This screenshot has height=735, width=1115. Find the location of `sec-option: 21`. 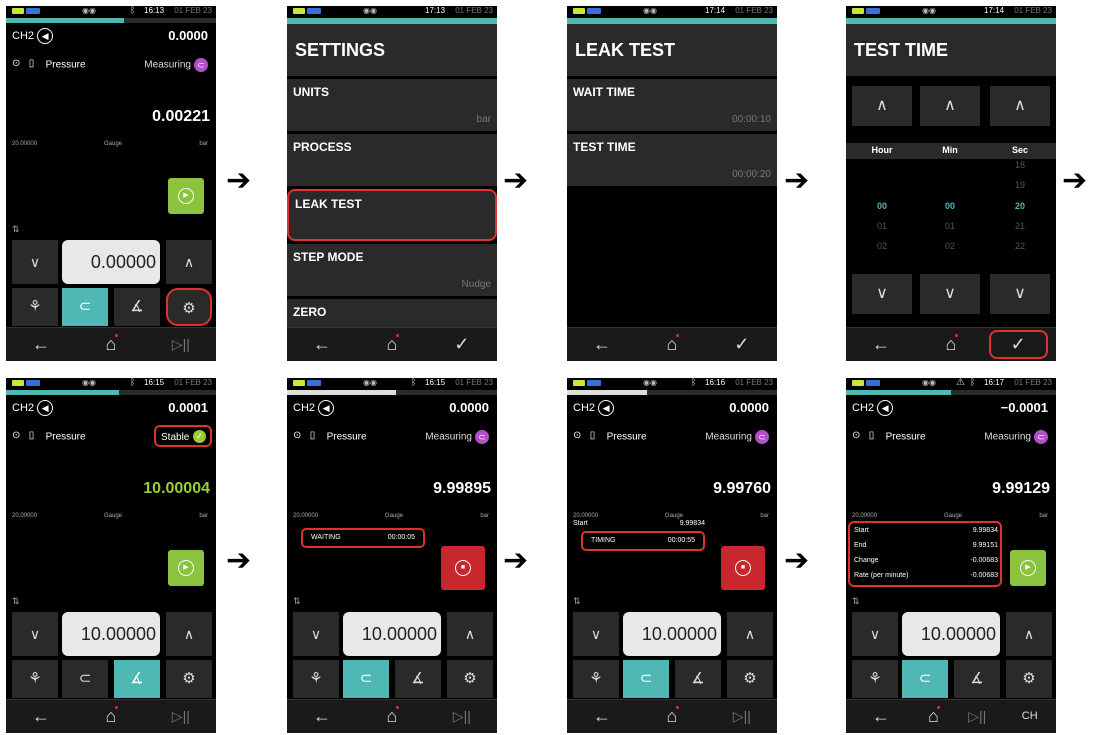

sec-option: 21 is located at coordinates (1020, 226).